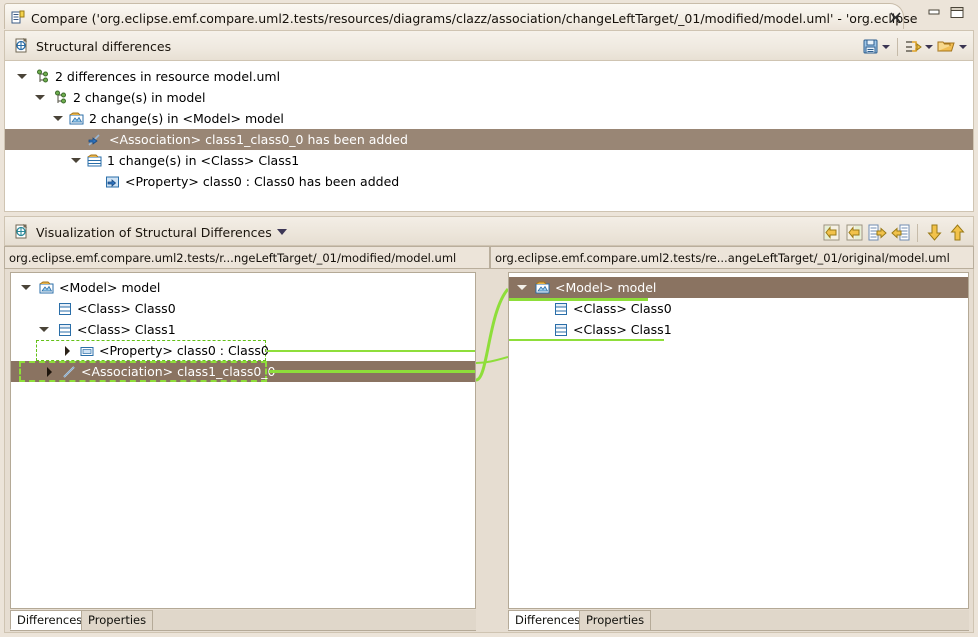  What do you see at coordinates (489, 45) in the screenshot?
I see `structural-differences-header: Structural differences` at bounding box center [489, 45].